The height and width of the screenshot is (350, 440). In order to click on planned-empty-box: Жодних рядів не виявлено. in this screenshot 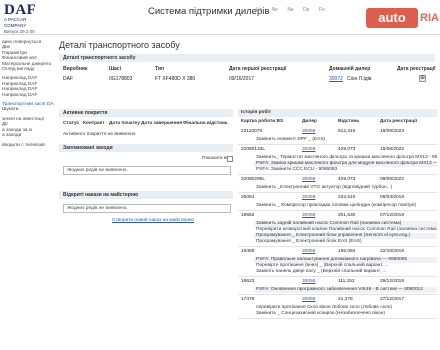, I will do `click(147, 170)`.